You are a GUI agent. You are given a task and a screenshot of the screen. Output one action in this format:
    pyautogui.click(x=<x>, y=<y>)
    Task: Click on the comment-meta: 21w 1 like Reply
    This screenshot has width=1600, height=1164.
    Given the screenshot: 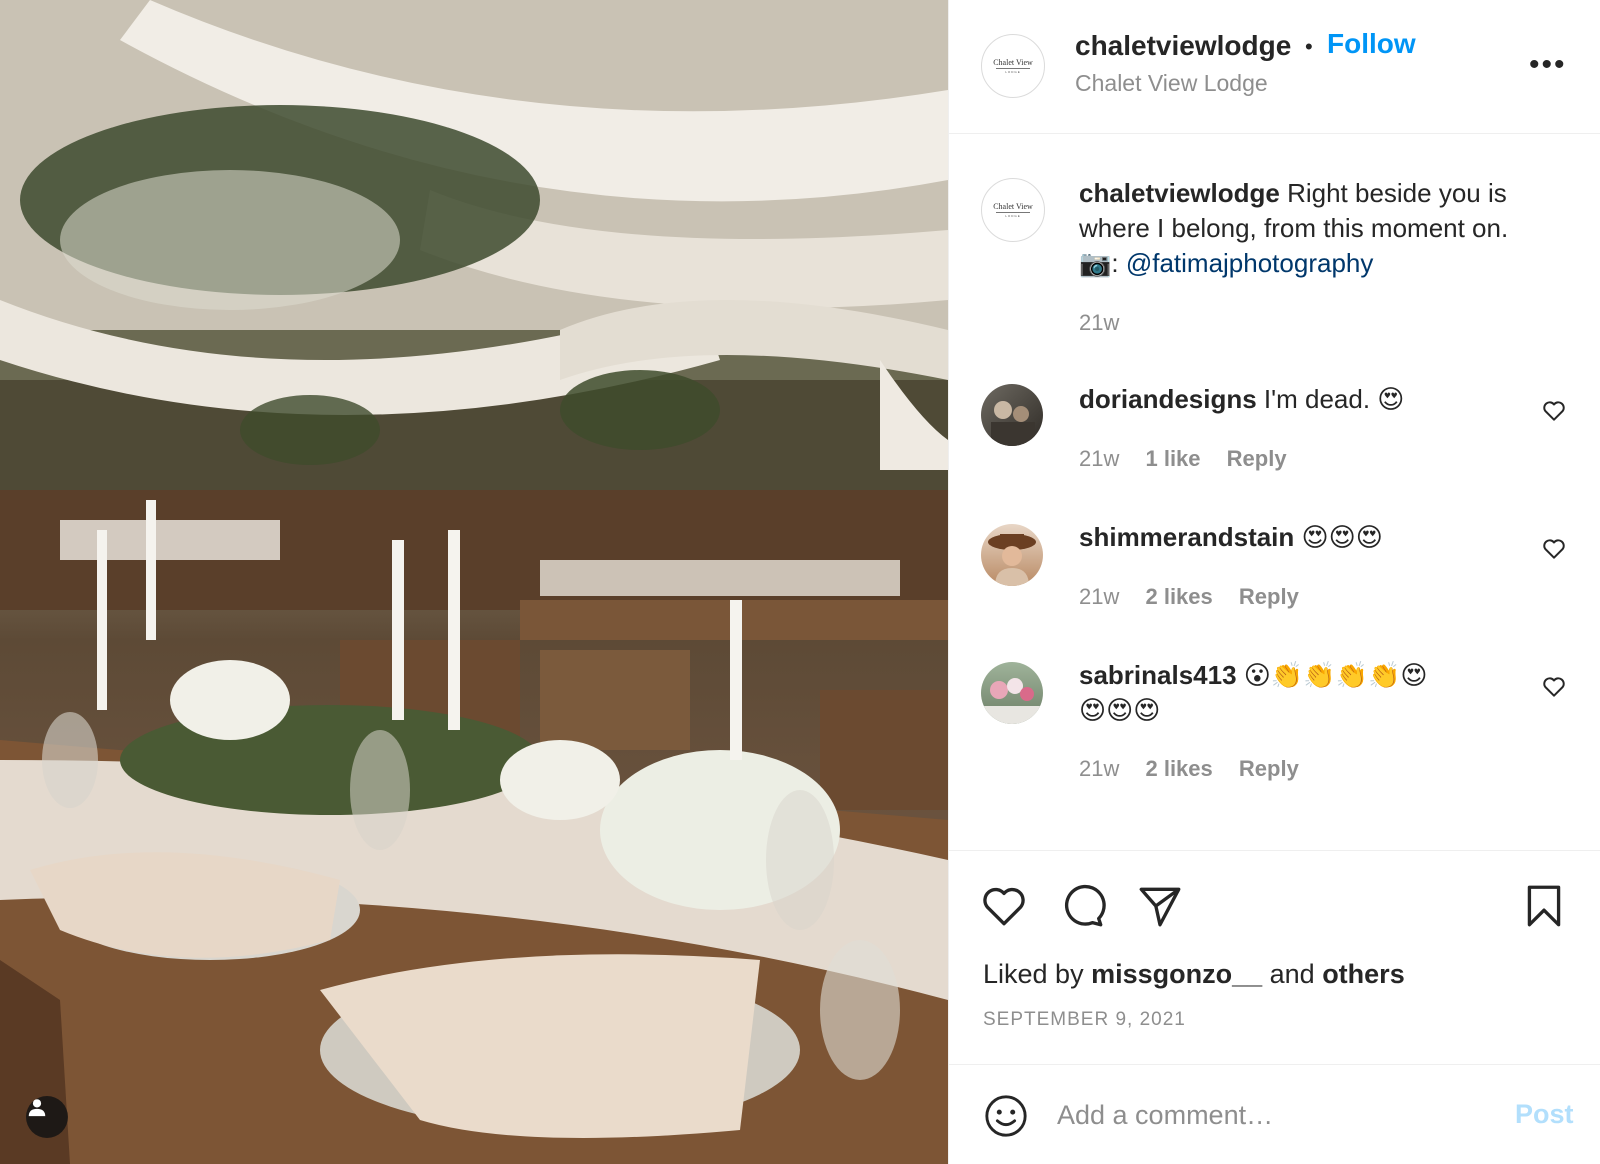 What is the action you would take?
    pyautogui.click(x=1193, y=459)
    